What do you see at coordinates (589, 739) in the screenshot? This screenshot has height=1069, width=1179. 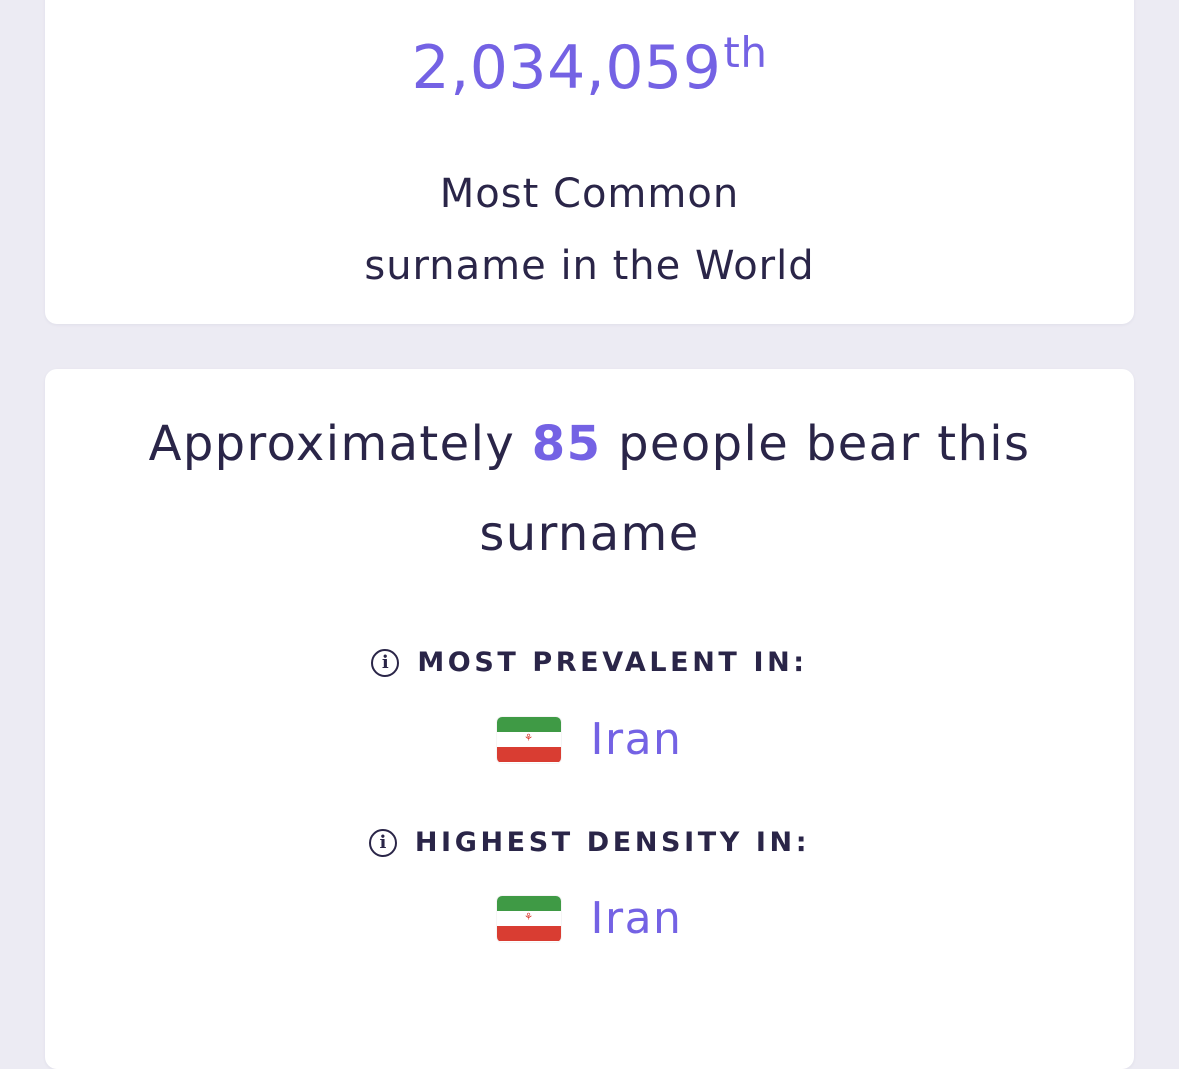 I see `most-prevalent-country: ⚘ Iran` at bounding box center [589, 739].